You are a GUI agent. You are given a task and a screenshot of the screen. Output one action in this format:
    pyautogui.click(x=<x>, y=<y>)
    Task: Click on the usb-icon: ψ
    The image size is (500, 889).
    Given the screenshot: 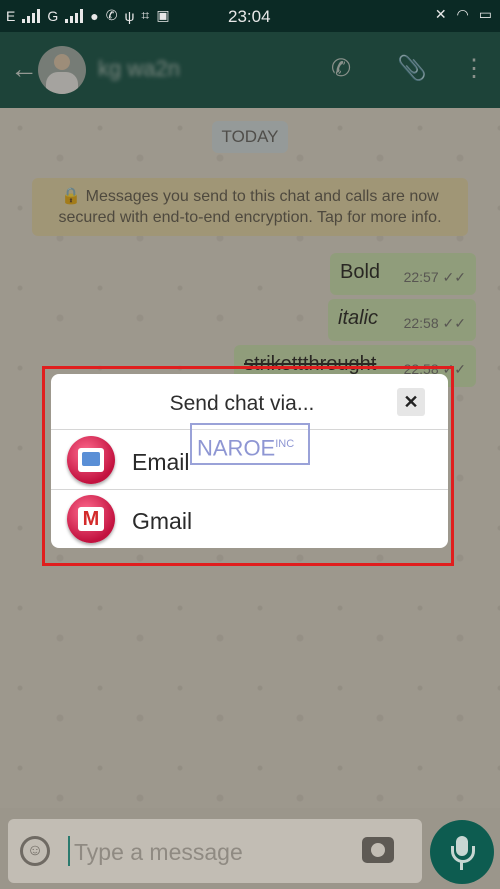 What is the action you would take?
    pyautogui.click(x=129, y=15)
    